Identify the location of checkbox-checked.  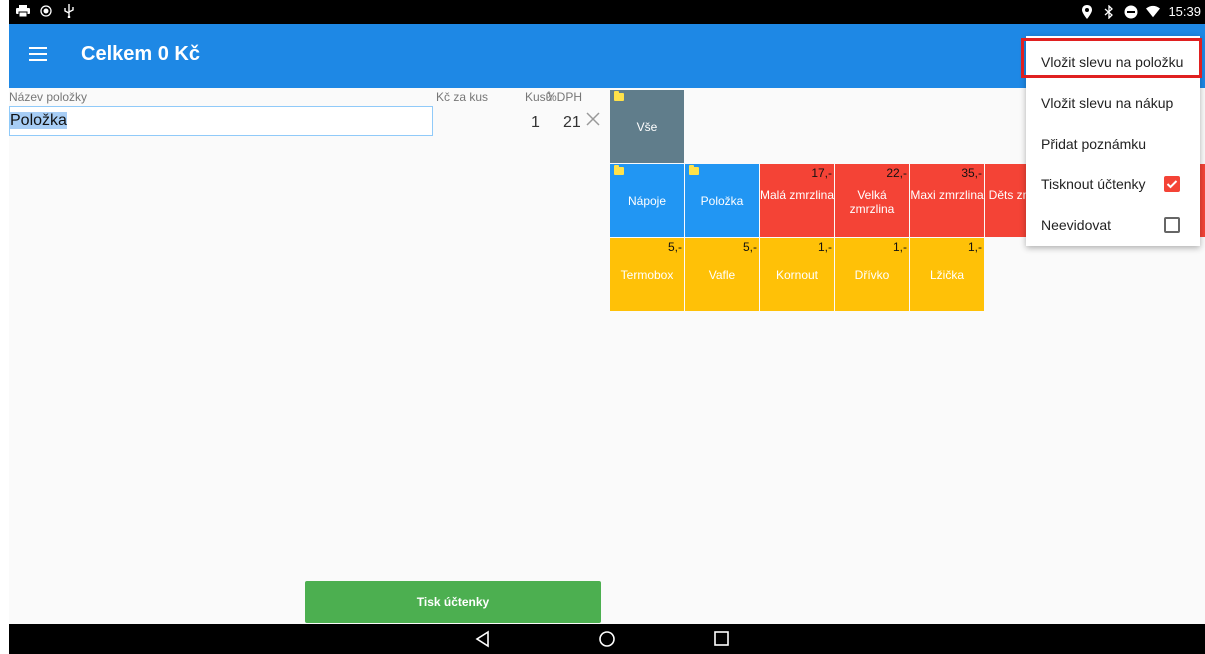
(1172, 184).